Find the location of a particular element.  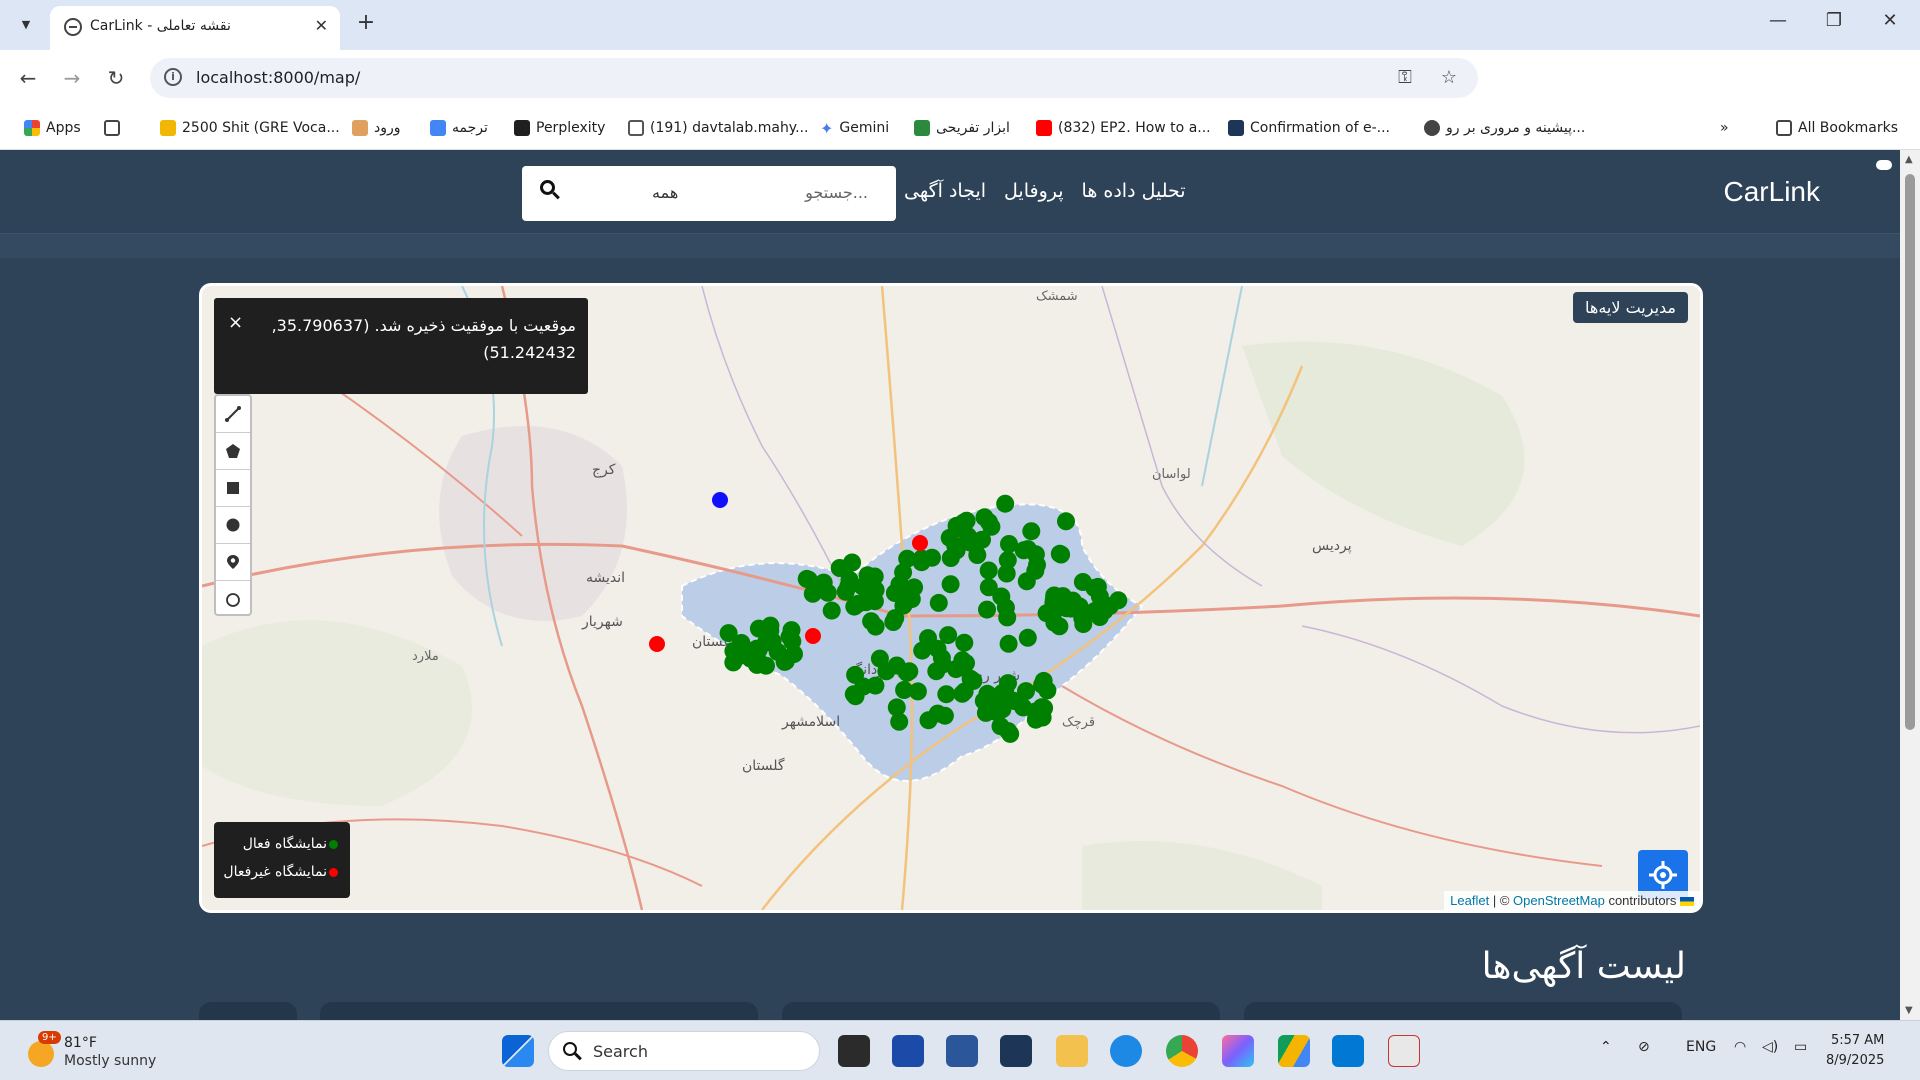

input-language: ENG is located at coordinates (1701, 1047).